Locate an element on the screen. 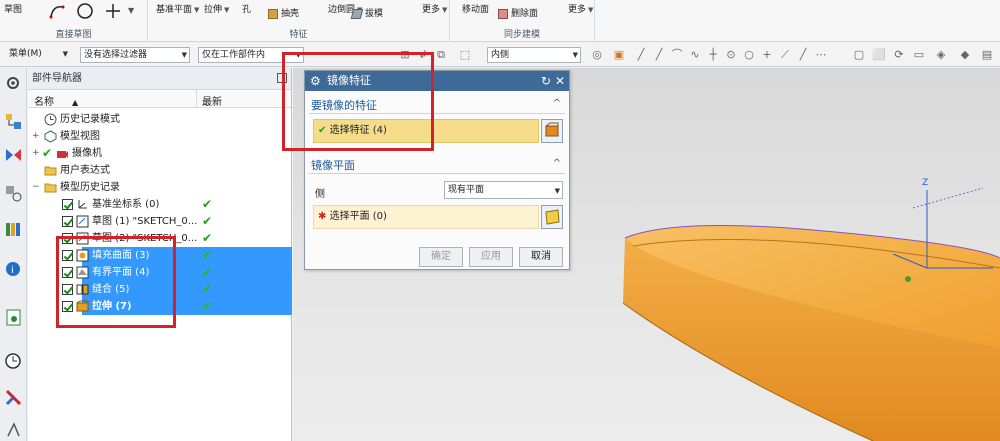 This screenshot has height=441, width=1000. collapse-icon: − is located at coordinates (36, 187).